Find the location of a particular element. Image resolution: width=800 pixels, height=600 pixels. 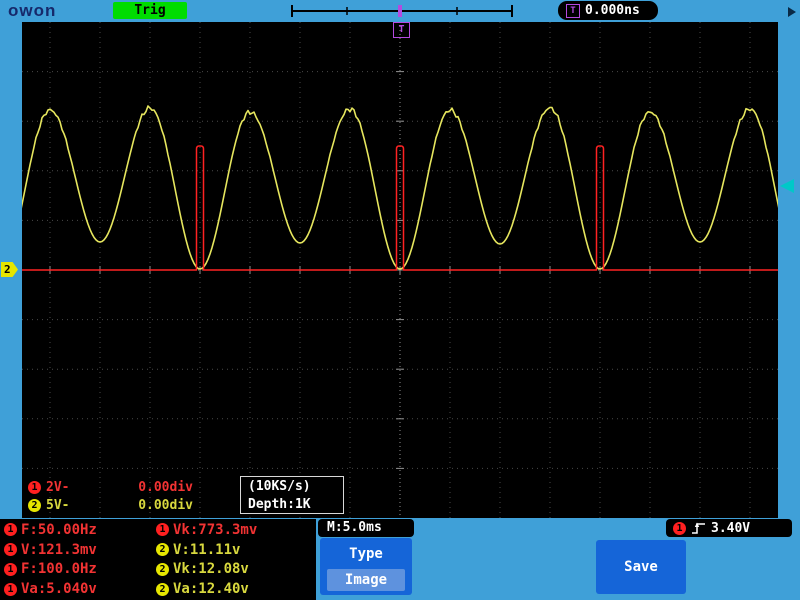

measurement: 2 Vk:12.08v is located at coordinates (235, 570).